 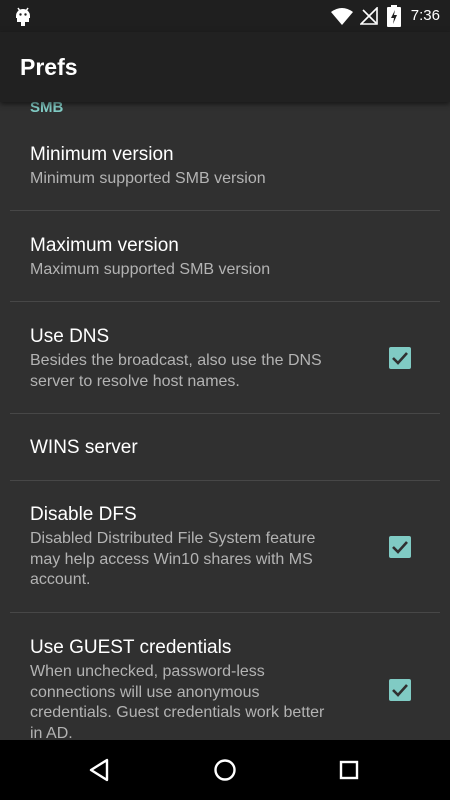 What do you see at coordinates (135, 381) in the screenshot?
I see `summary-line: server to resolve host names.` at bounding box center [135, 381].